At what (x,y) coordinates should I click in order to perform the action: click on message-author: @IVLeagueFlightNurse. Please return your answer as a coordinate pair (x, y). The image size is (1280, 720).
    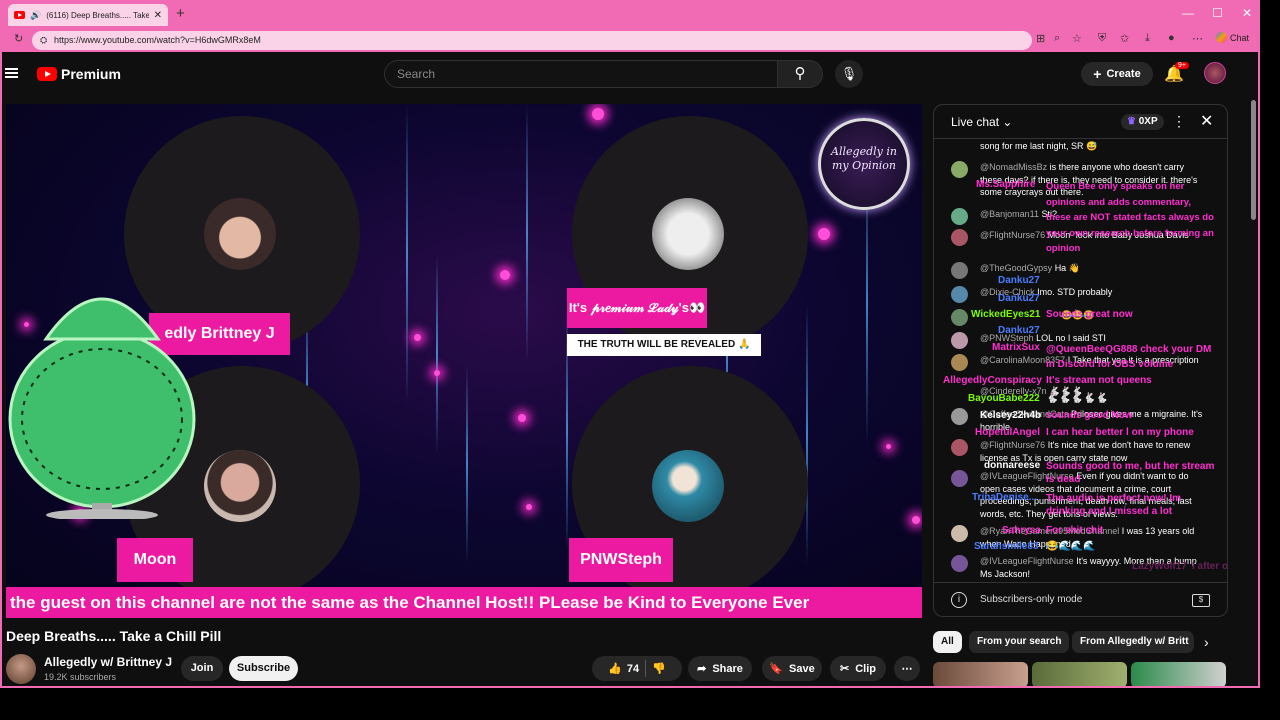
    Looking at the image, I should click on (1027, 561).